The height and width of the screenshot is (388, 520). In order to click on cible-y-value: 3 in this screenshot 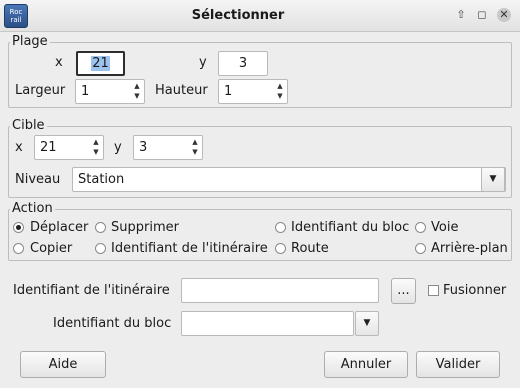, I will do `click(143, 147)`.